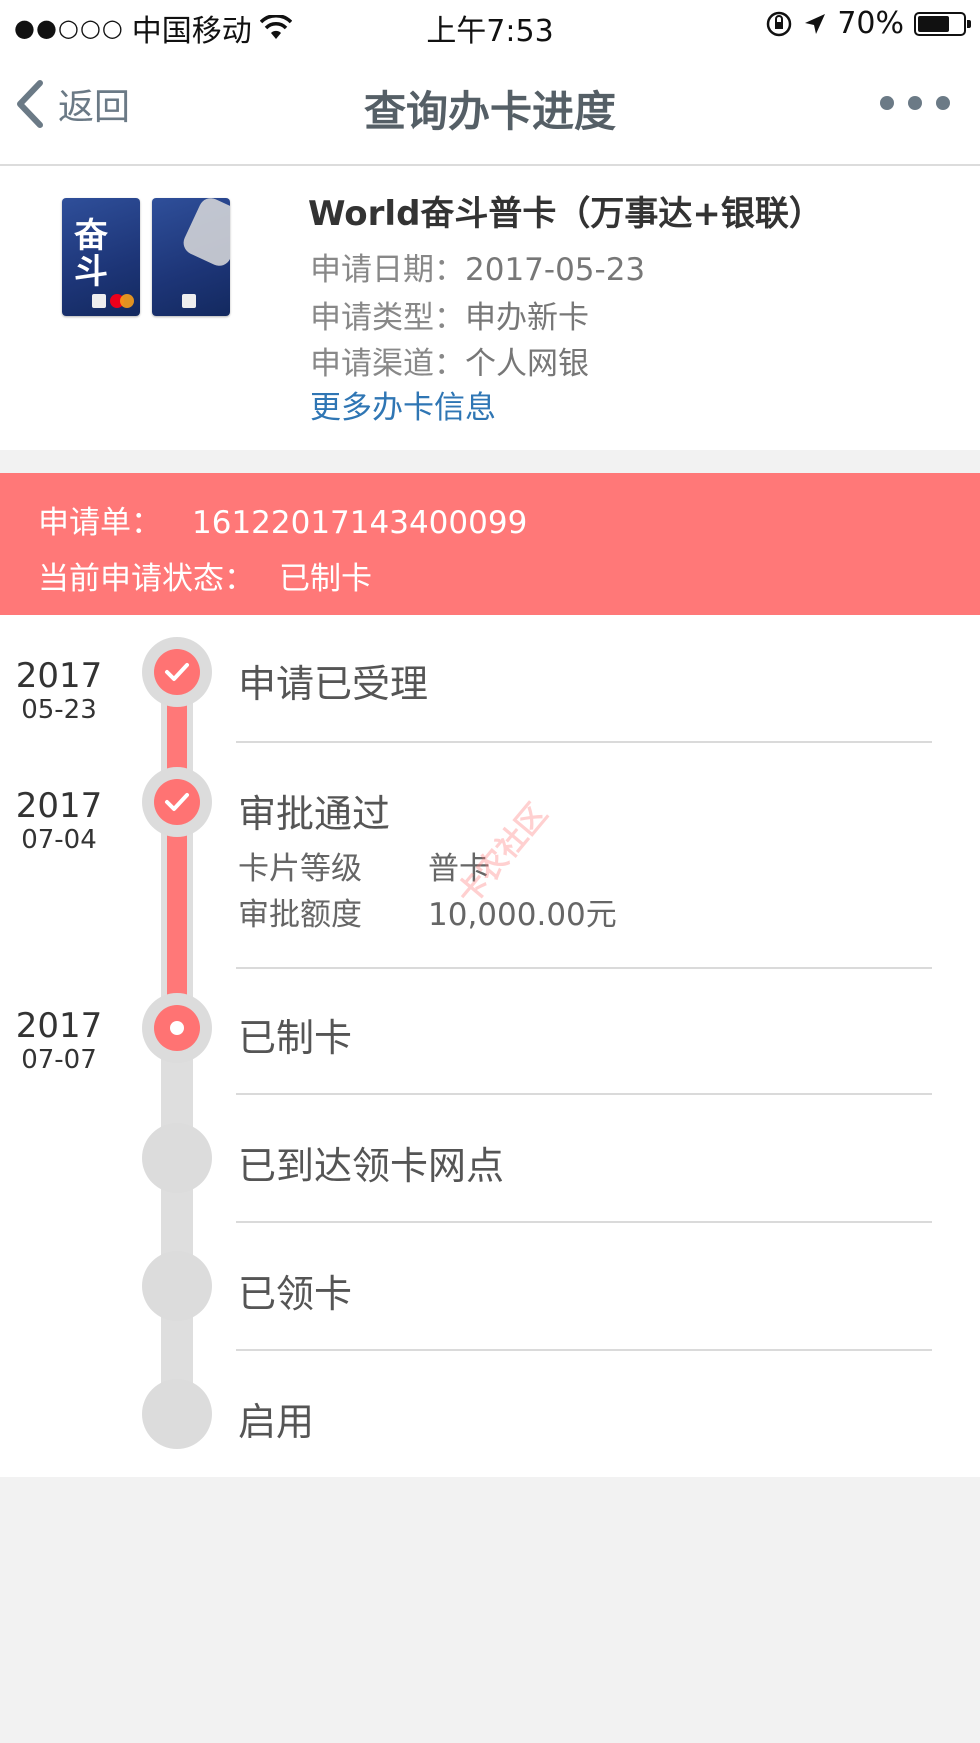 Image resolution: width=980 pixels, height=1743 pixels. I want to click on step-label: 已制卡, so click(295, 1038).